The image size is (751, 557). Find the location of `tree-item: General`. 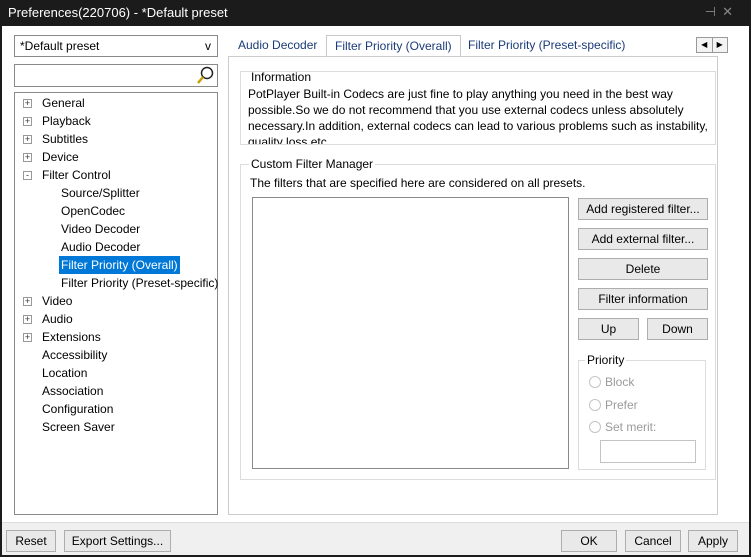

tree-item: General is located at coordinates (63, 103).